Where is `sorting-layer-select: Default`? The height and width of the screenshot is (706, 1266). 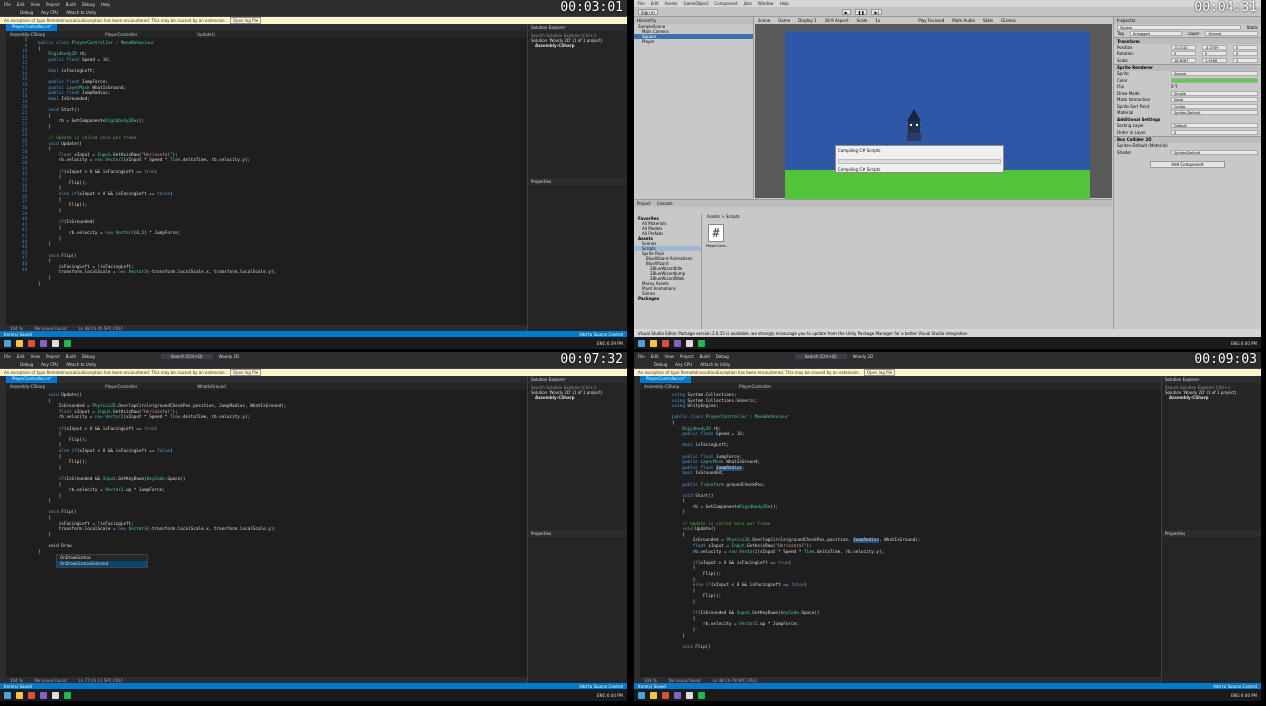
sorting-layer-select: Default is located at coordinates (1214, 126).